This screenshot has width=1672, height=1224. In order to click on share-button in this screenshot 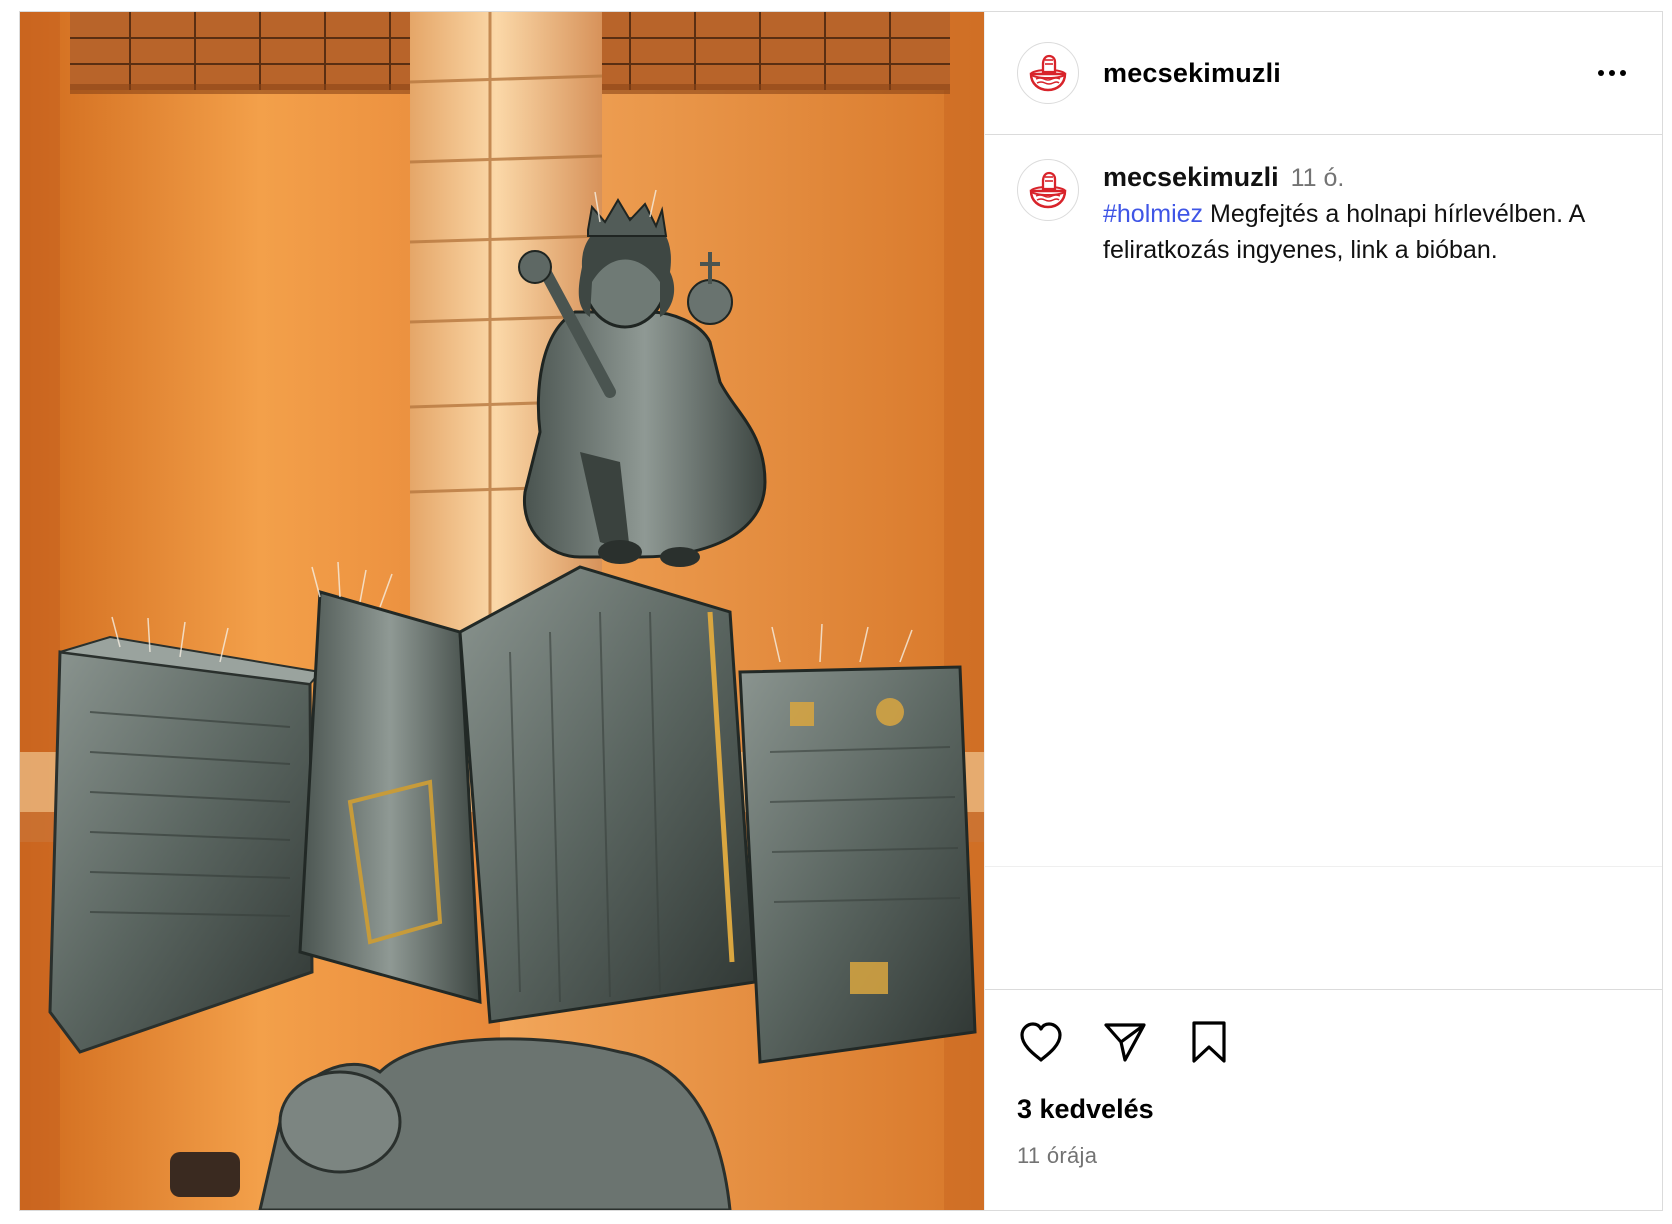, I will do `click(1125, 1042)`.